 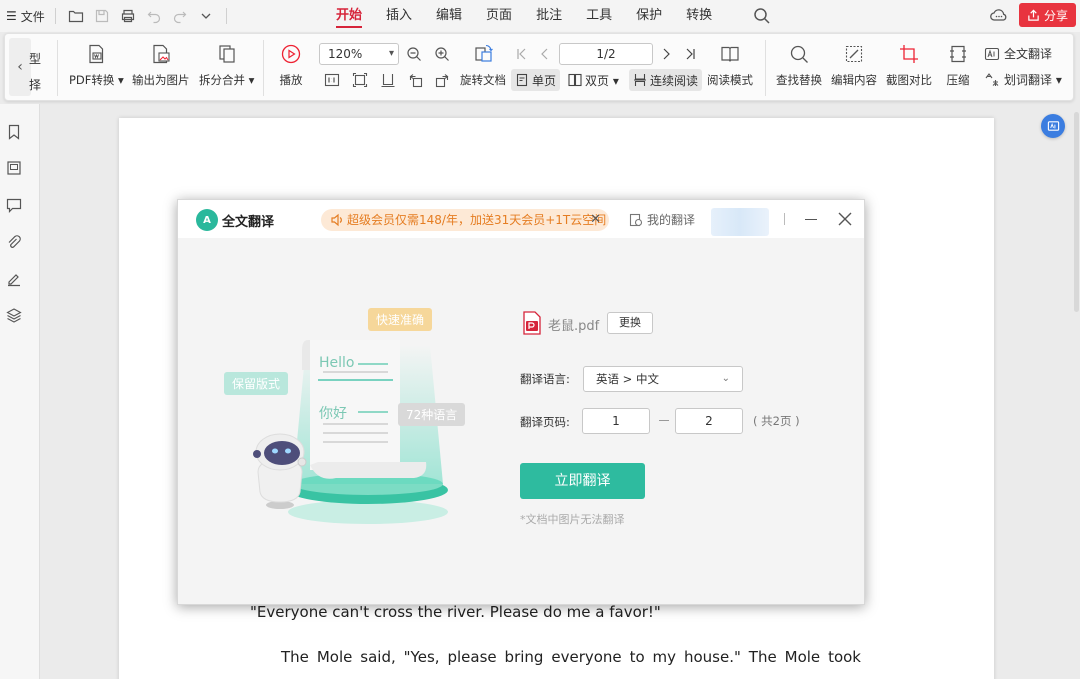 I want to click on language-select: 英语 > 中文 ⌄, so click(x=663, y=379).